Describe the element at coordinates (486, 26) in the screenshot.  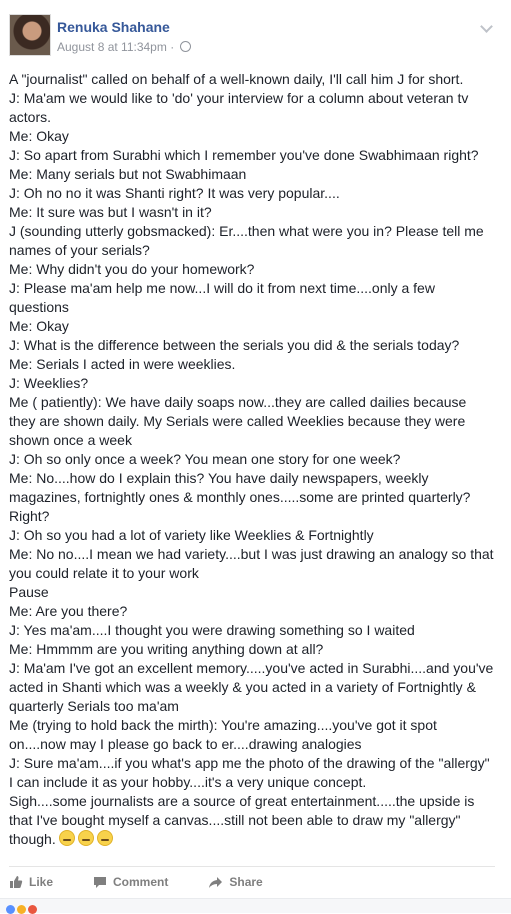
I see `chevron-down-icon` at that location.